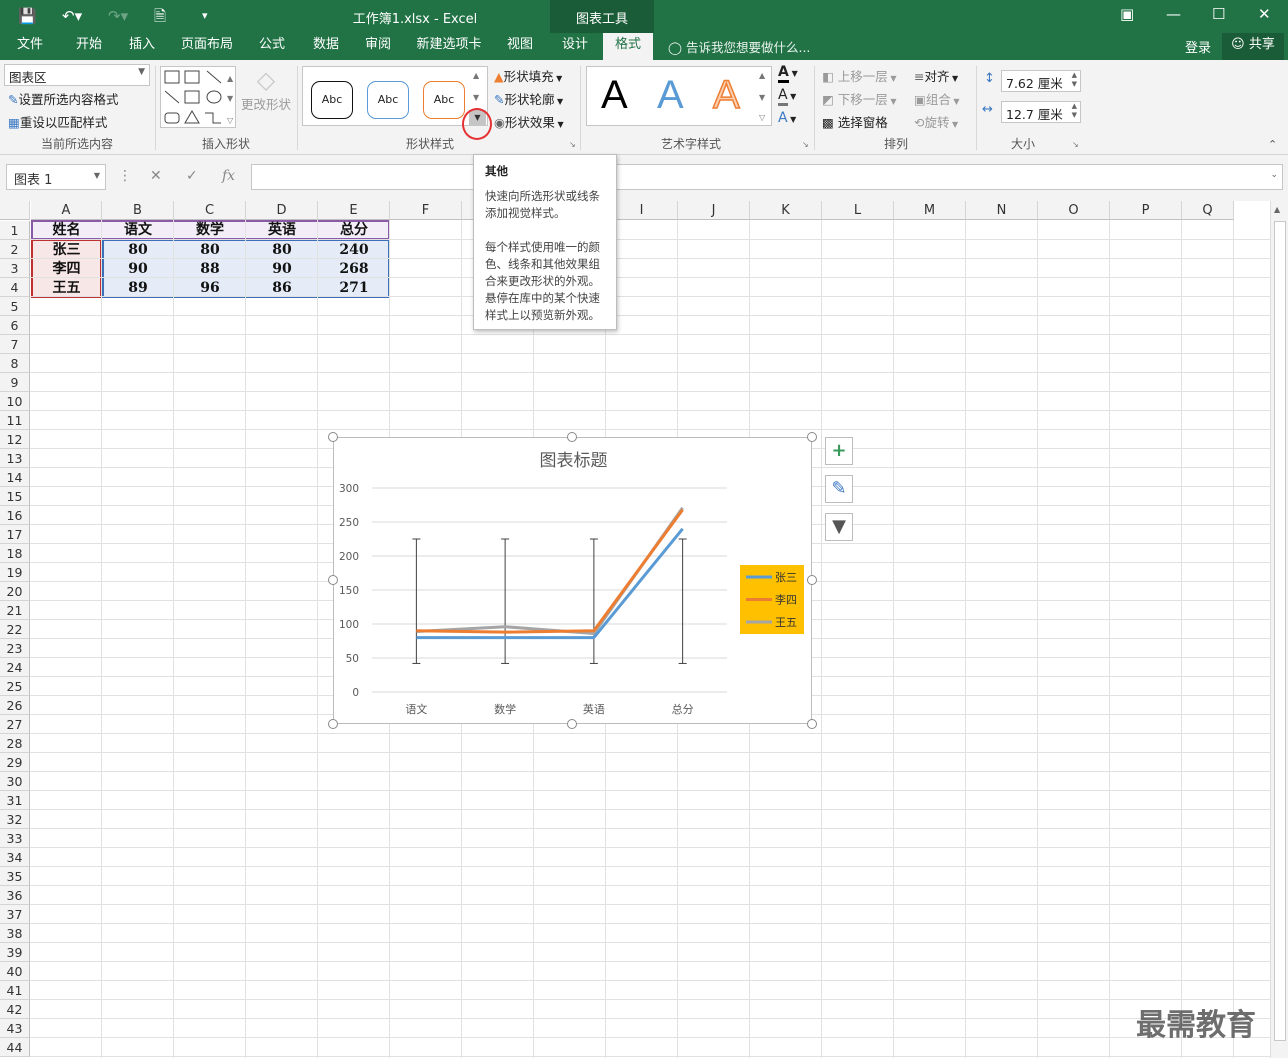 Image resolution: width=1288 pixels, height=1058 pixels. Describe the element at coordinates (15, 990) in the screenshot. I see `row-header: 41` at that location.